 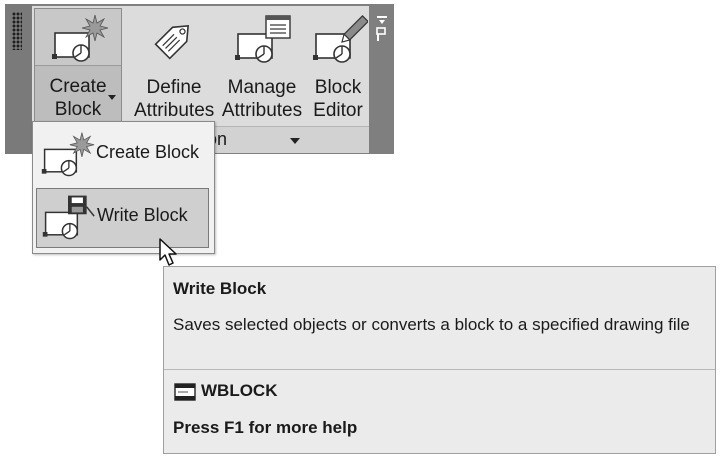 I want to click on tooltip-help-hint: Press F1 for more help, so click(x=265, y=427).